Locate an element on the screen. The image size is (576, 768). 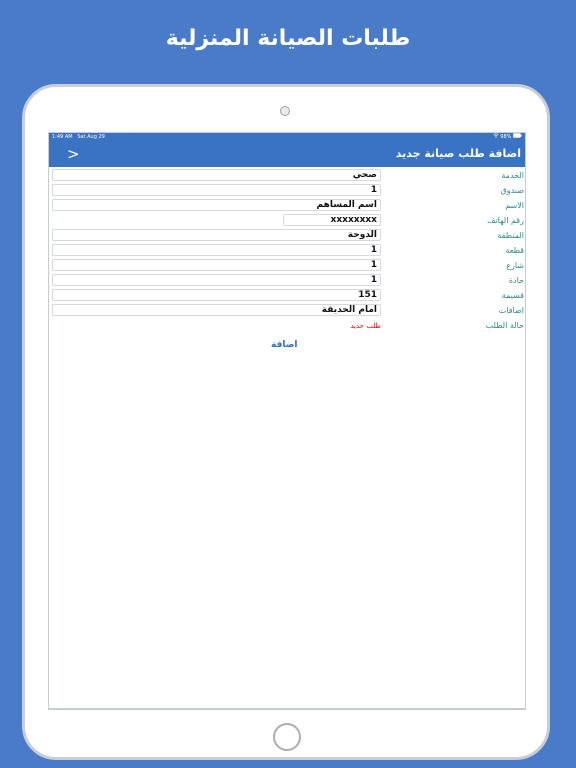
status-bar: 1:49 AM Sat Aug 29 98% is located at coordinates (287, 137).